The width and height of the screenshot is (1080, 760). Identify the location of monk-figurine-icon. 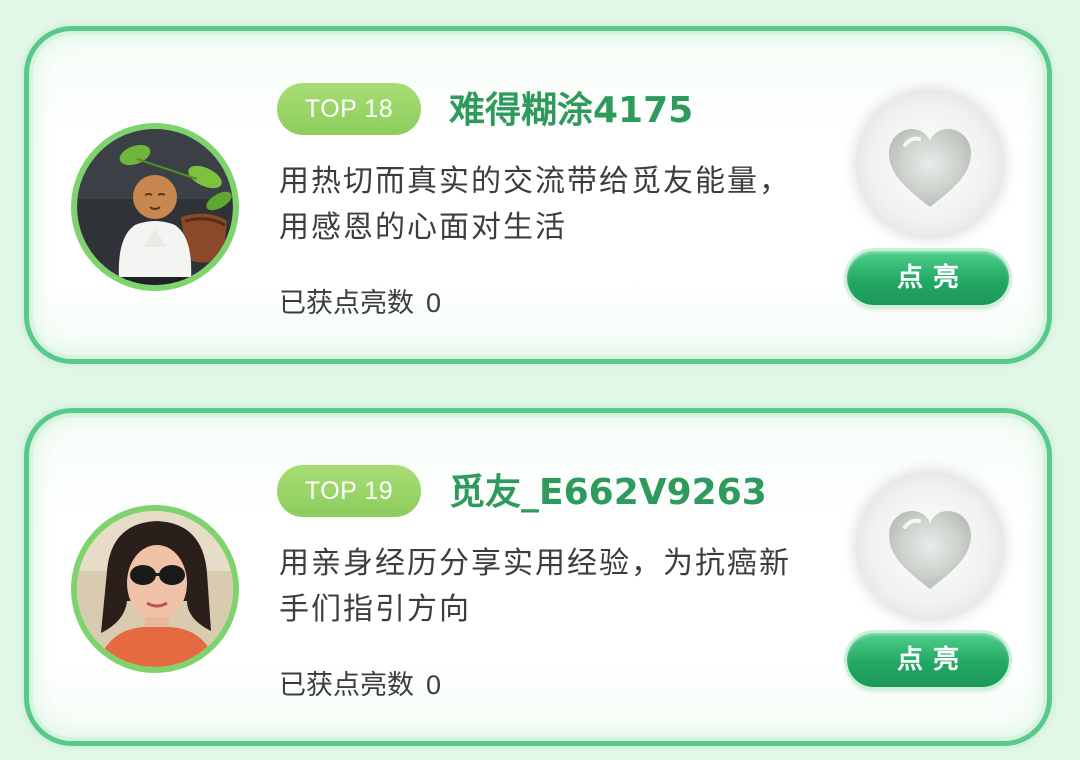
(155, 207).